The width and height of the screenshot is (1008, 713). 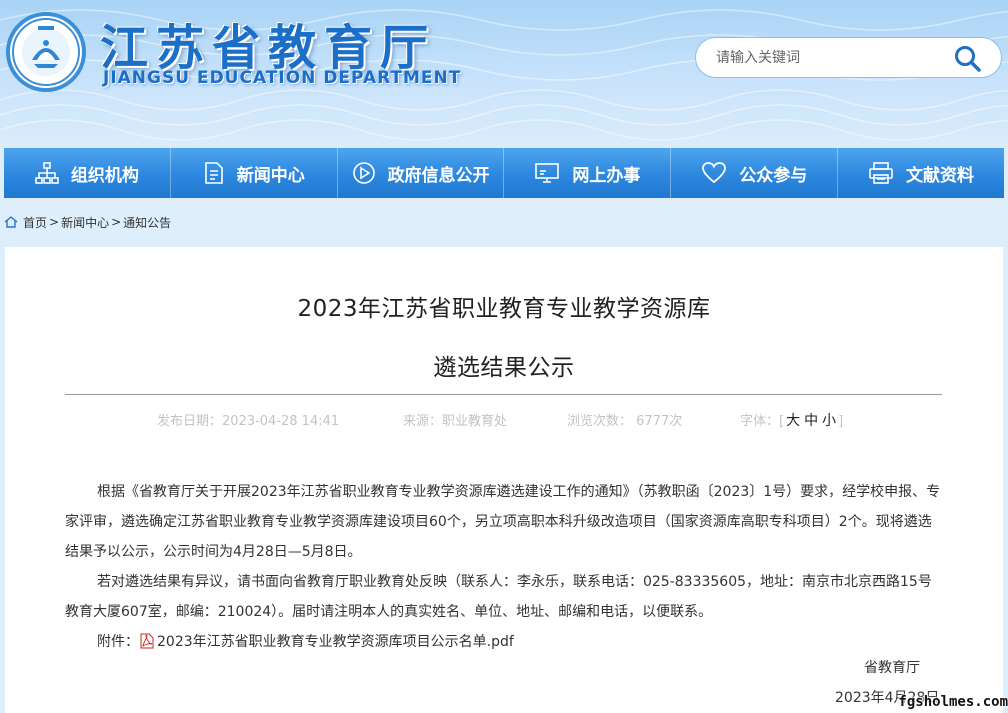 I want to click on title-divider, so click(x=503, y=394).